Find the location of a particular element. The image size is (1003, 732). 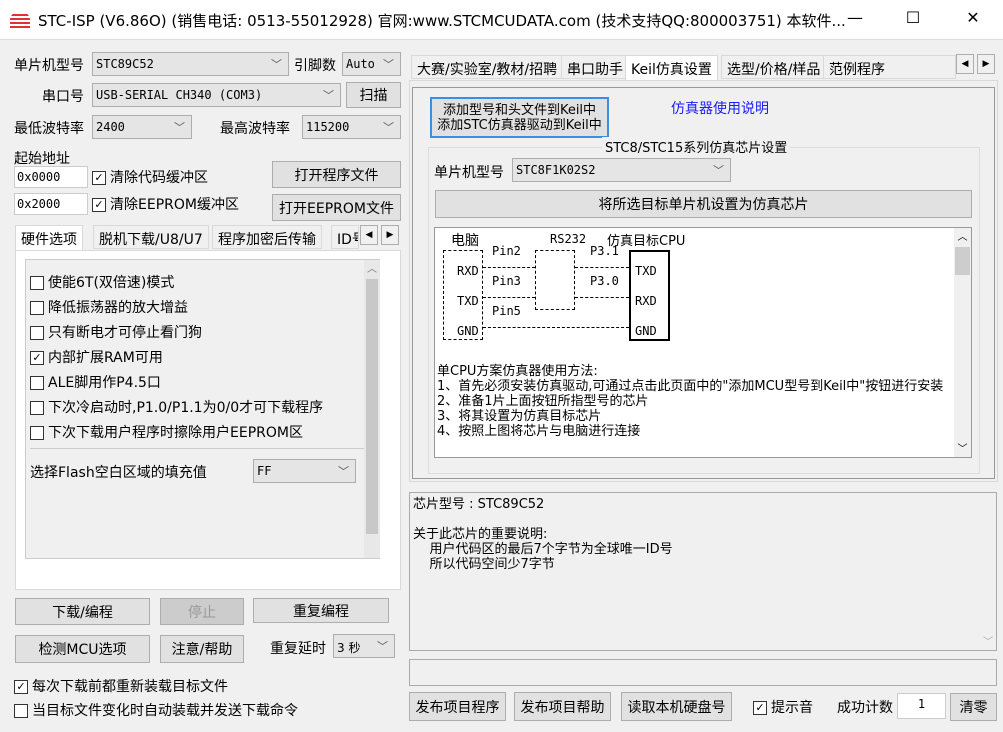

tab-hardware-options: 硬件选项 is located at coordinates (49, 239).